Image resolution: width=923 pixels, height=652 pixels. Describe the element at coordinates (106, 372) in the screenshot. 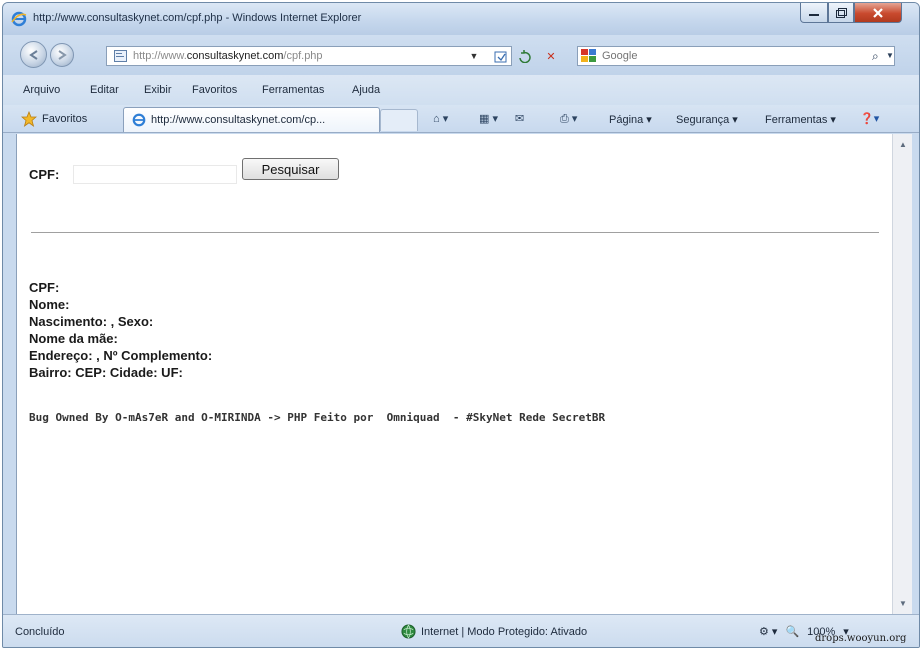

I see `result-bairro-cep-cidade-uf: Bairro: CEP: Cidade: UF:` at that location.